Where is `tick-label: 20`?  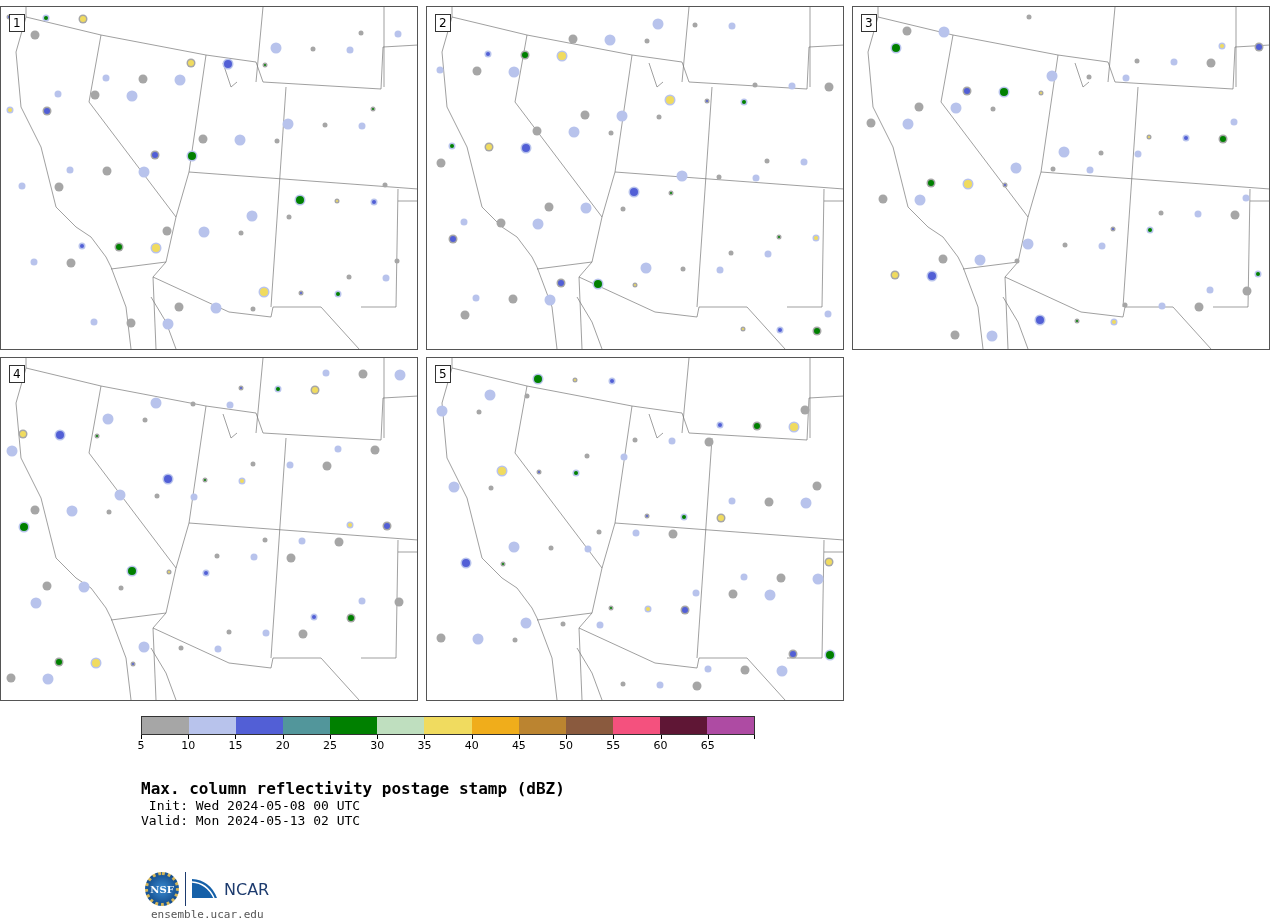
tick-label: 20 is located at coordinates (282, 745).